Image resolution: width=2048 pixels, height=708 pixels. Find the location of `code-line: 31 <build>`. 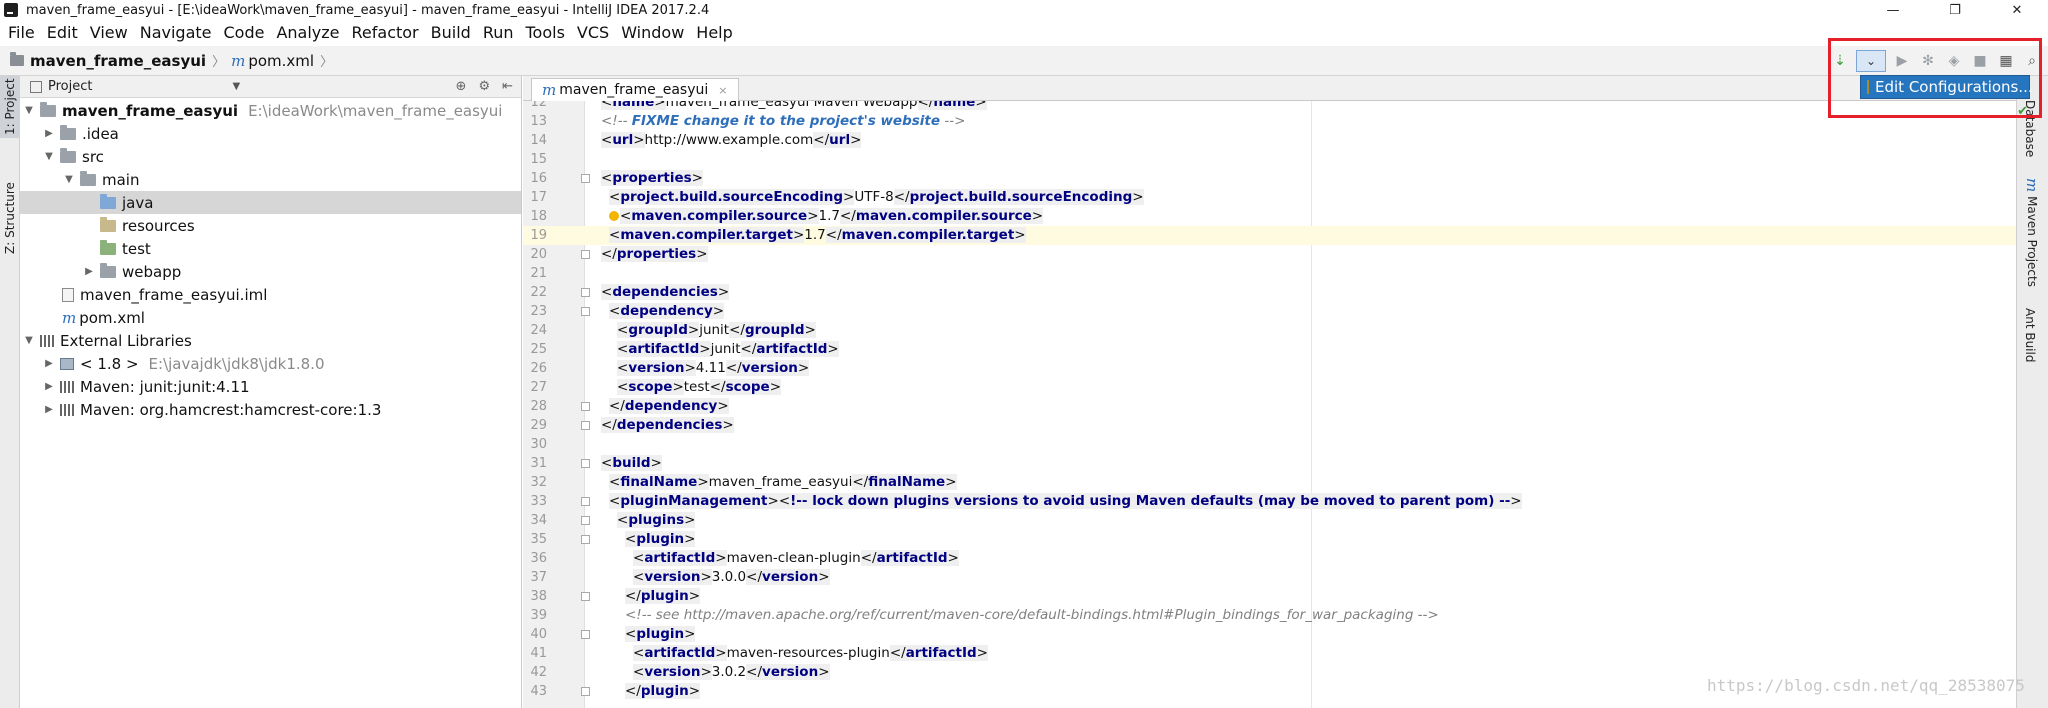

code-line: 31 <build> is located at coordinates (1269, 463).